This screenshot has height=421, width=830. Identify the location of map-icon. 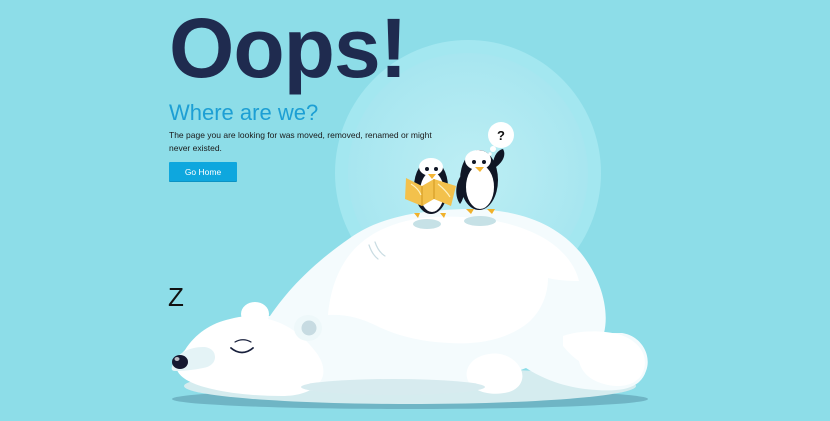
(430, 192).